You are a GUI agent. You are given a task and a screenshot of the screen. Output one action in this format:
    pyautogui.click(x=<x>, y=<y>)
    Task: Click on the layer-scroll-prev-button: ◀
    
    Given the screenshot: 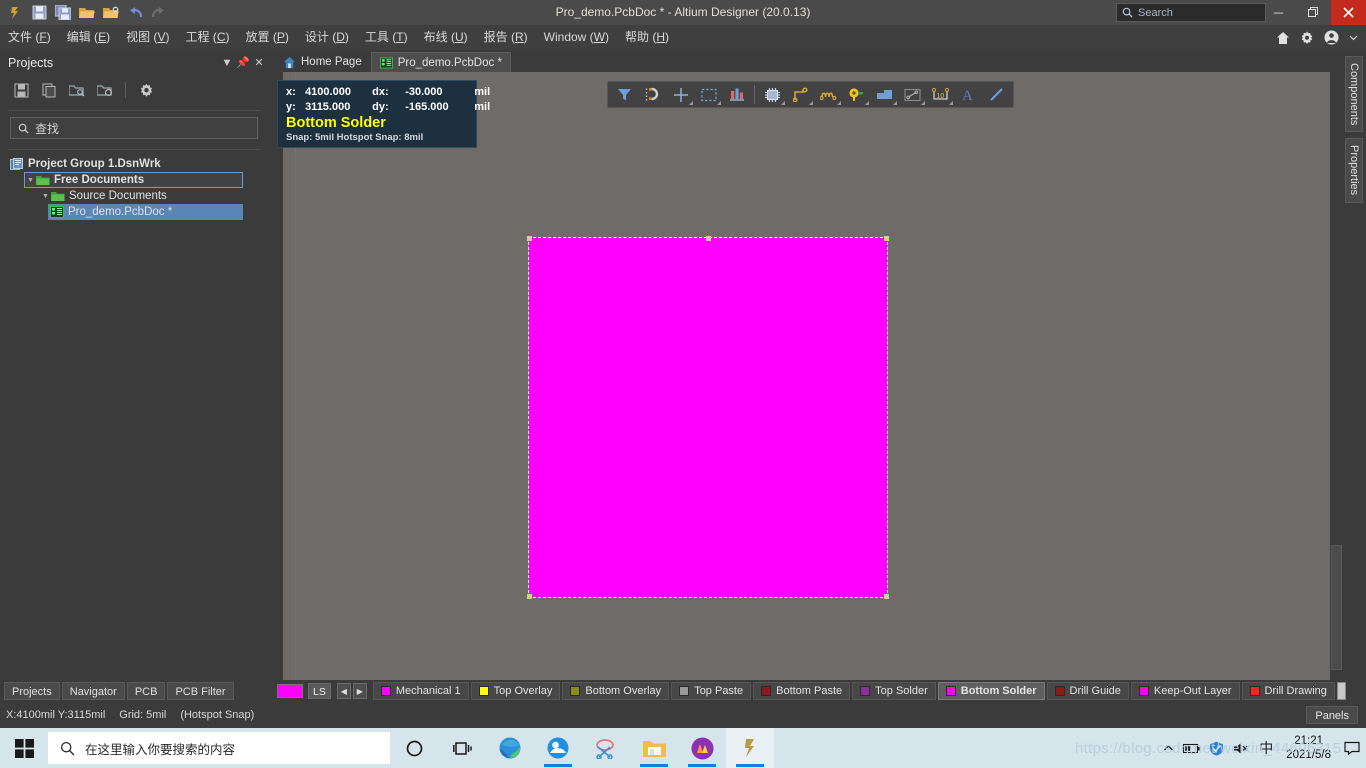 What is the action you would take?
    pyautogui.click(x=343, y=691)
    